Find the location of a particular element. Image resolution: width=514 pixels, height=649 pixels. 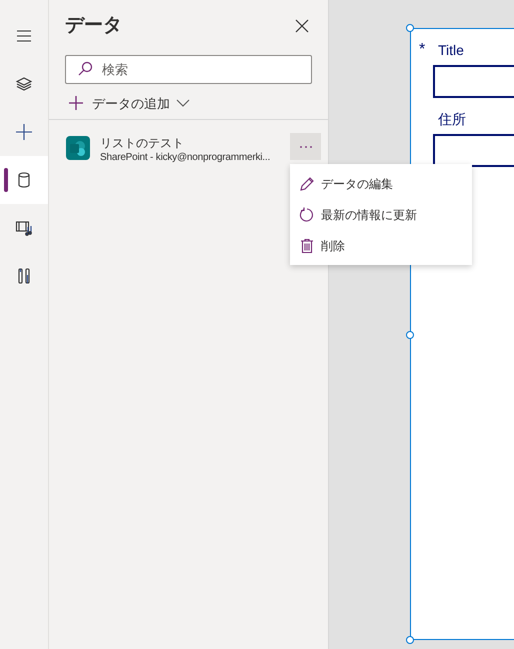

layers-icon is located at coordinates (24, 84).